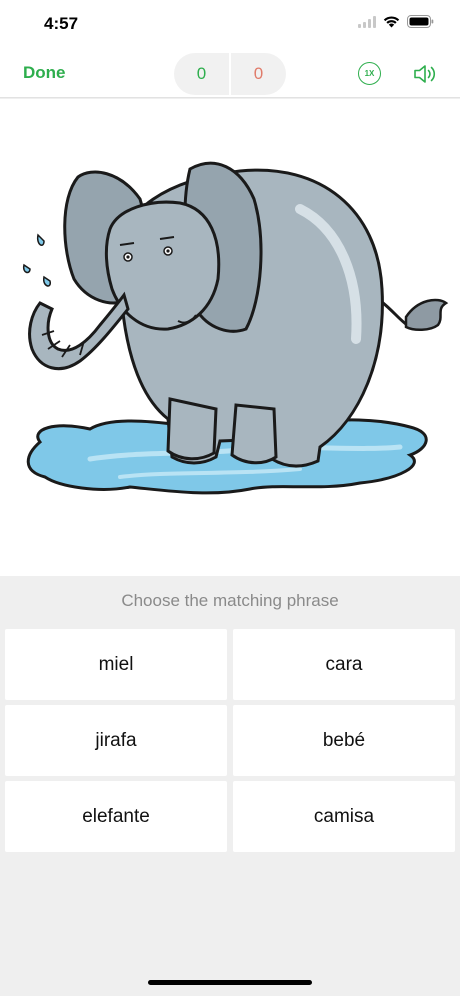  Describe the element at coordinates (201, 73) in the screenshot. I see `correct-count: 0` at that location.